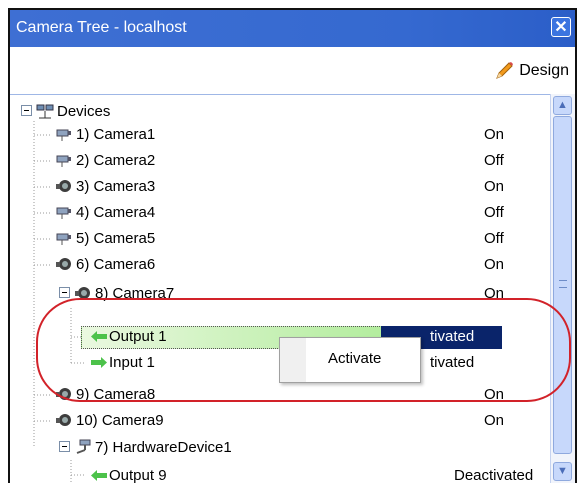 This screenshot has width=585, height=483. I want to click on tree-item-label: Output 1, so click(138, 336).